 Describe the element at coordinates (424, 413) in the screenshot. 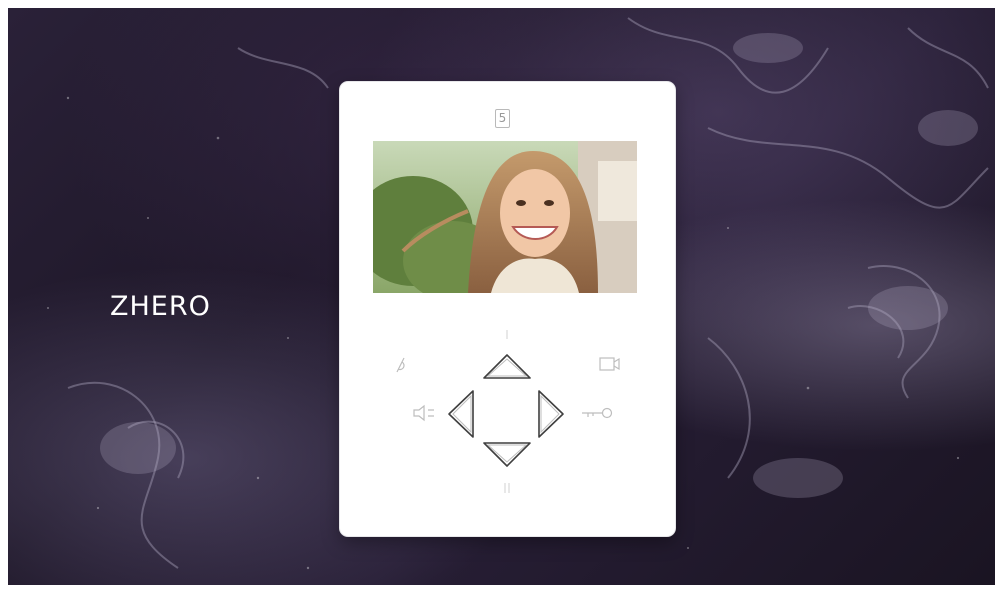

I see `speaker-volume-icon` at that location.